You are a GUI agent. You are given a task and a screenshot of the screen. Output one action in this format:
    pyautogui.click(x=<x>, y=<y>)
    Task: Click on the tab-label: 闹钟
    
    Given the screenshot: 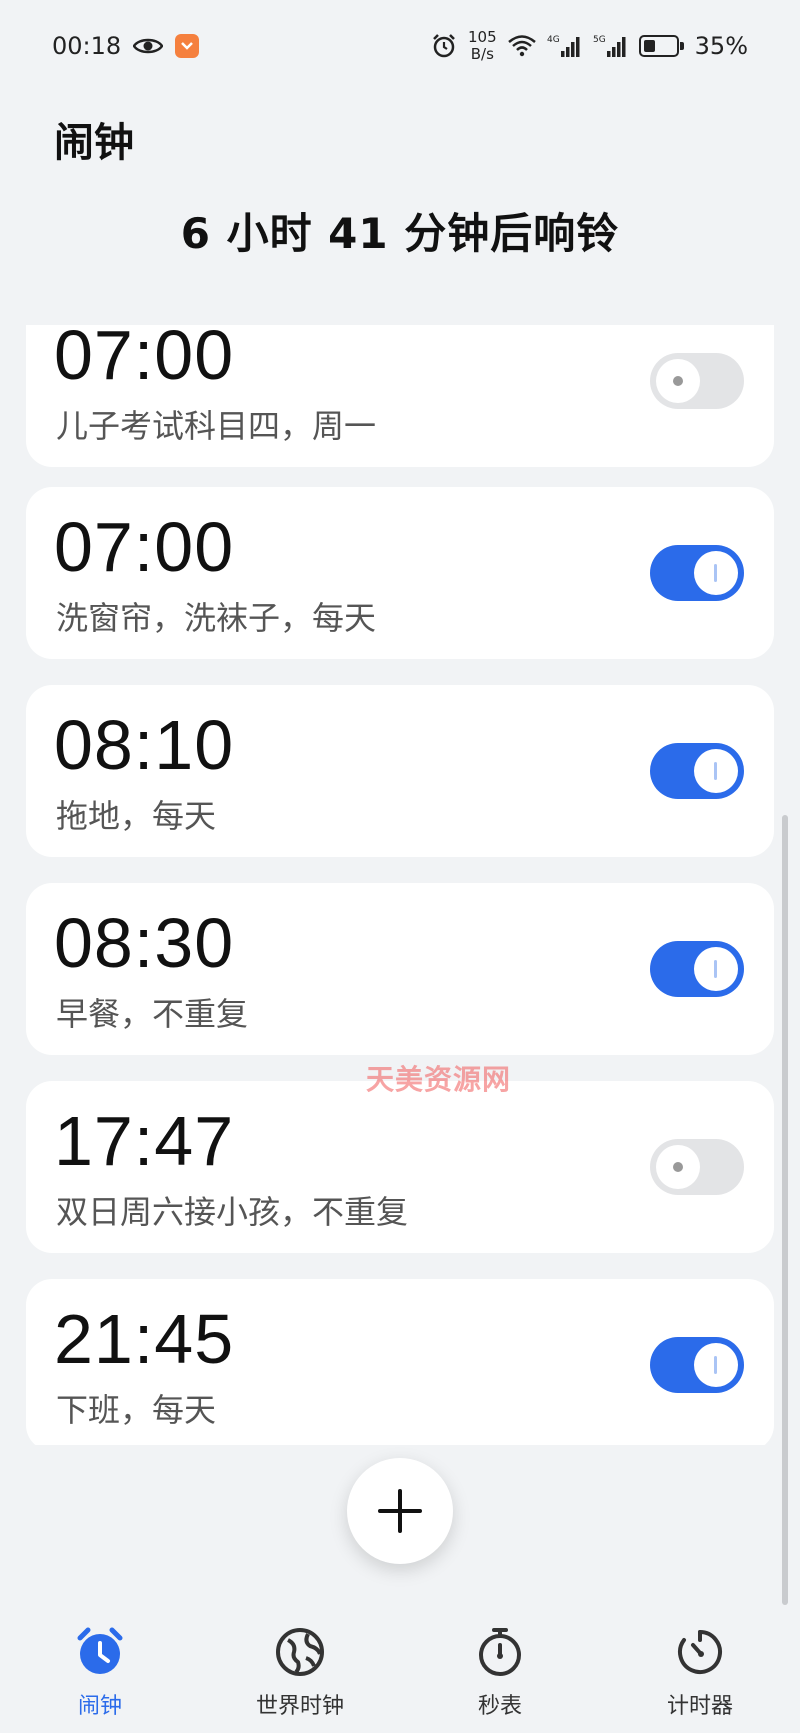 What is the action you would take?
    pyautogui.click(x=99, y=1706)
    